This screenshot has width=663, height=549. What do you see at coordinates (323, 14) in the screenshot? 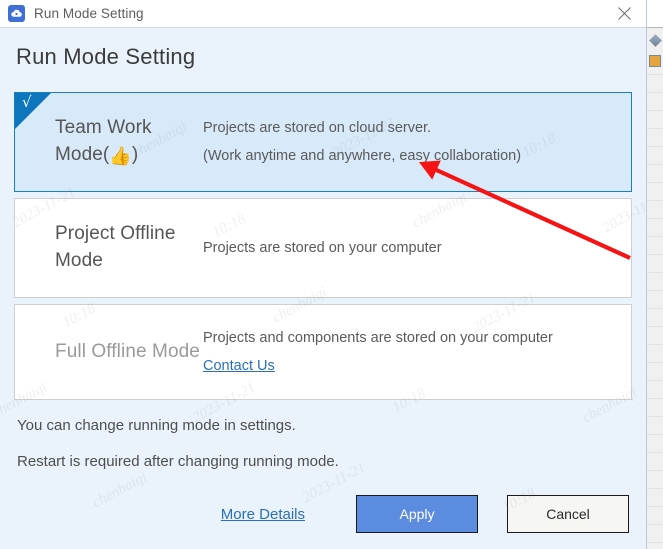
I see `titlebar: Run Mode Setting` at bounding box center [323, 14].